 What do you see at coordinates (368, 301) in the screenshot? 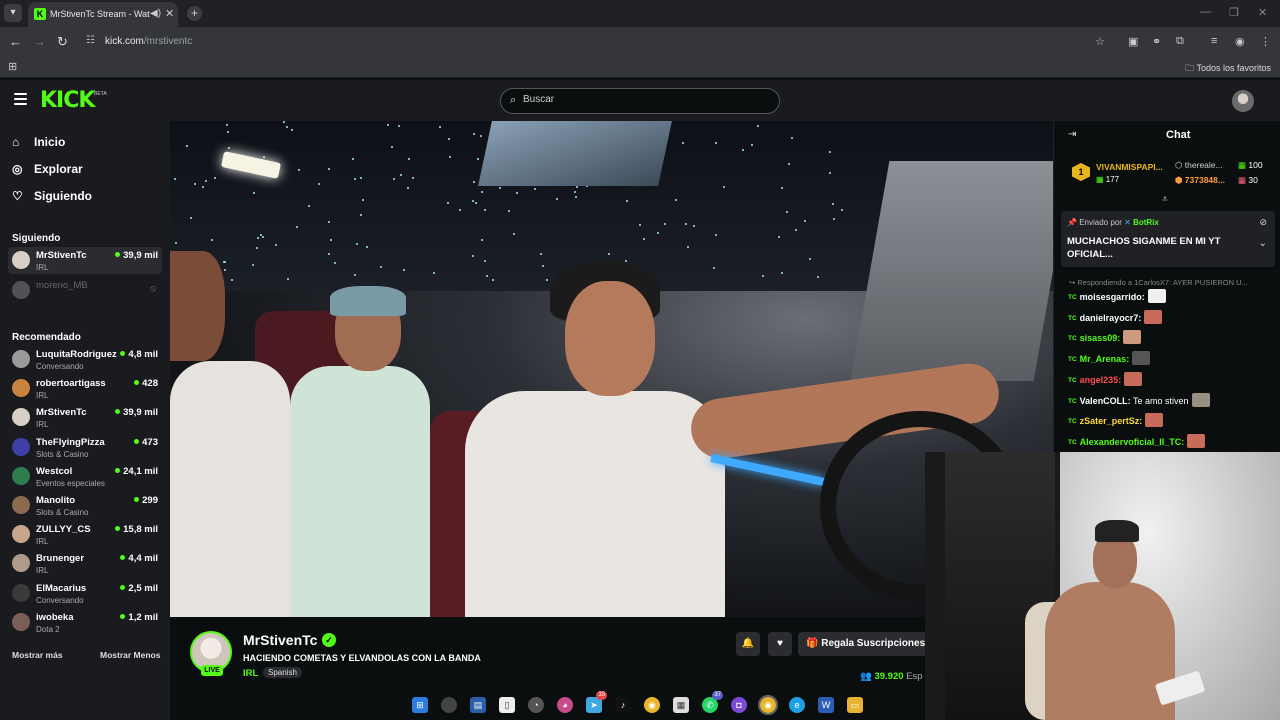
I see `video-passenger2-cap` at bounding box center [368, 301].